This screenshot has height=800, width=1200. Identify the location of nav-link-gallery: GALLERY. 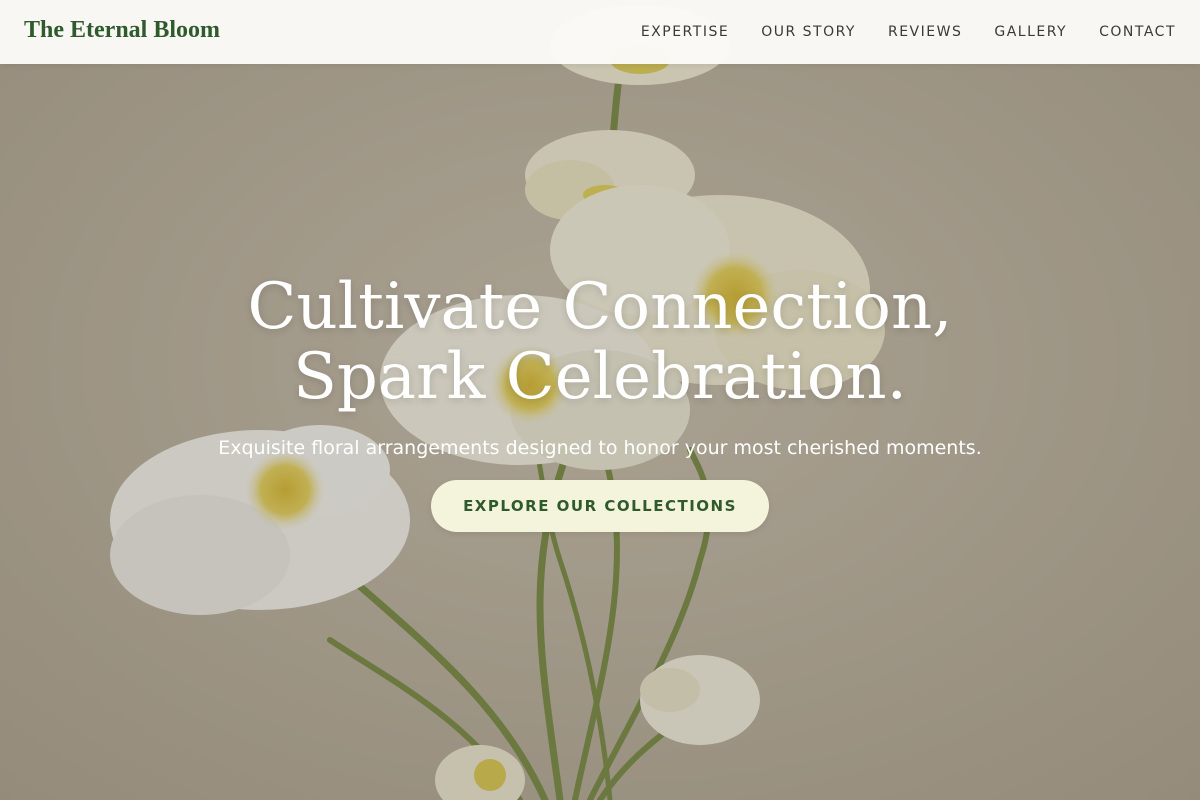
(1030, 32).